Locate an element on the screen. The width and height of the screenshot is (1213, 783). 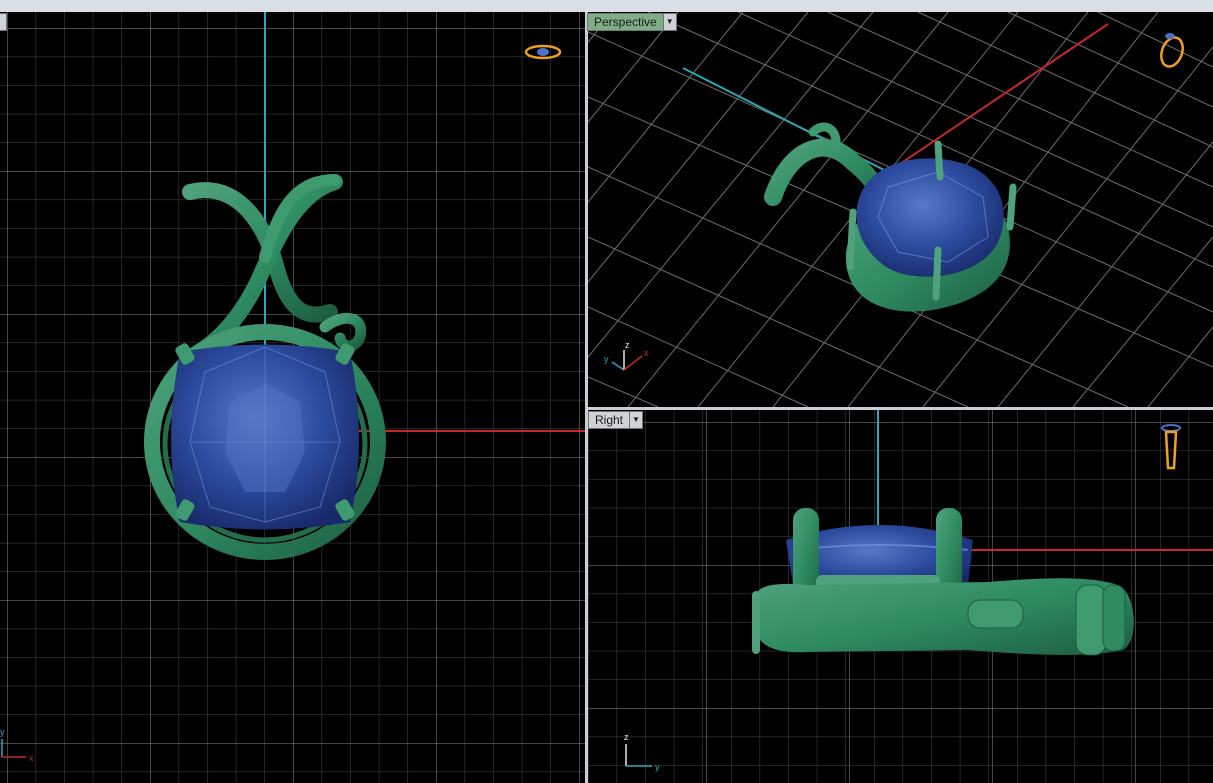
right-viewport-label: Right ▼ is located at coordinates (616, 420).